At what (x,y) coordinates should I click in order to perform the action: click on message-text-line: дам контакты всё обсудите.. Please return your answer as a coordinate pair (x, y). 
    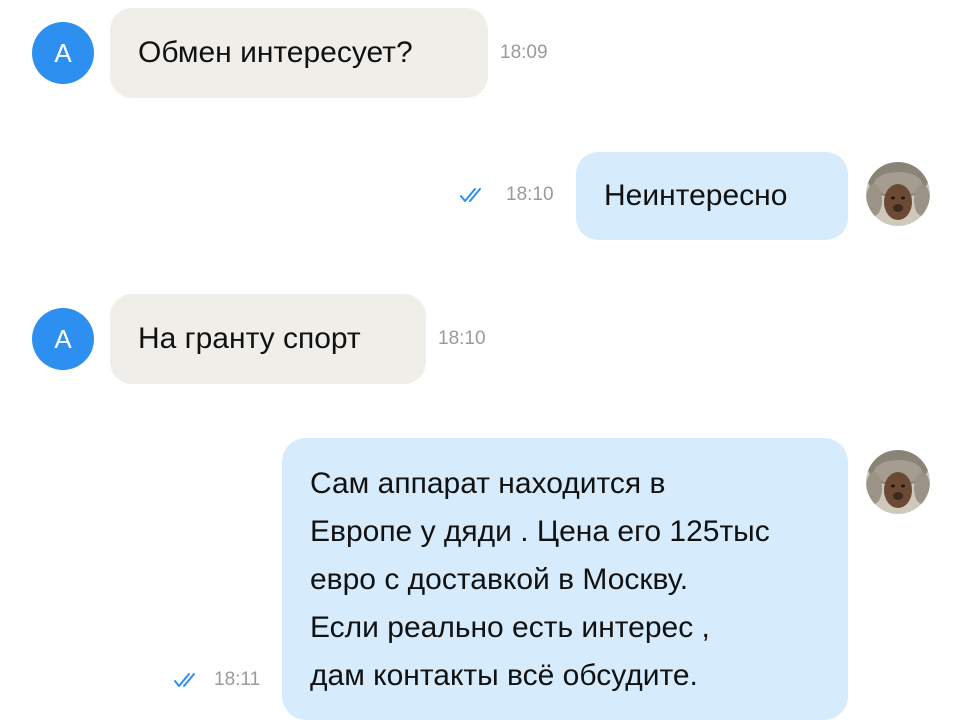
    Looking at the image, I should click on (504, 675).